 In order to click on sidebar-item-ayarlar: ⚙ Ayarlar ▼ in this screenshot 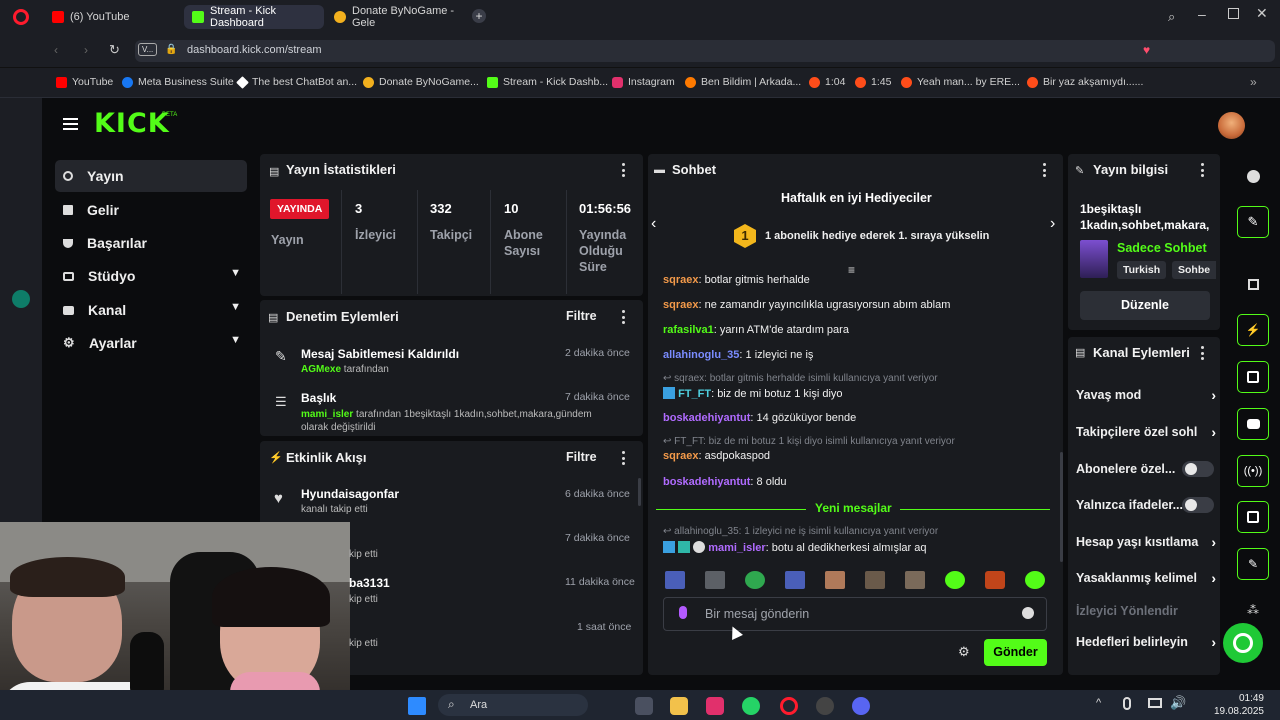, I will do `click(151, 343)`.